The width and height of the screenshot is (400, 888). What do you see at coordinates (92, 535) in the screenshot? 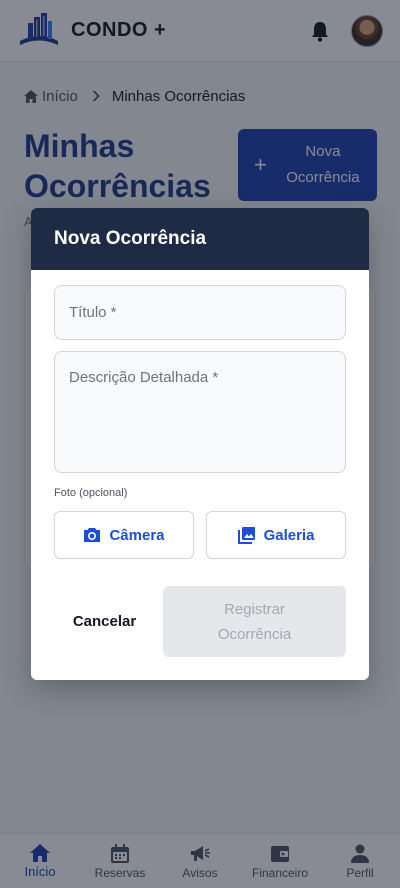
I see `camera-icon` at bounding box center [92, 535].